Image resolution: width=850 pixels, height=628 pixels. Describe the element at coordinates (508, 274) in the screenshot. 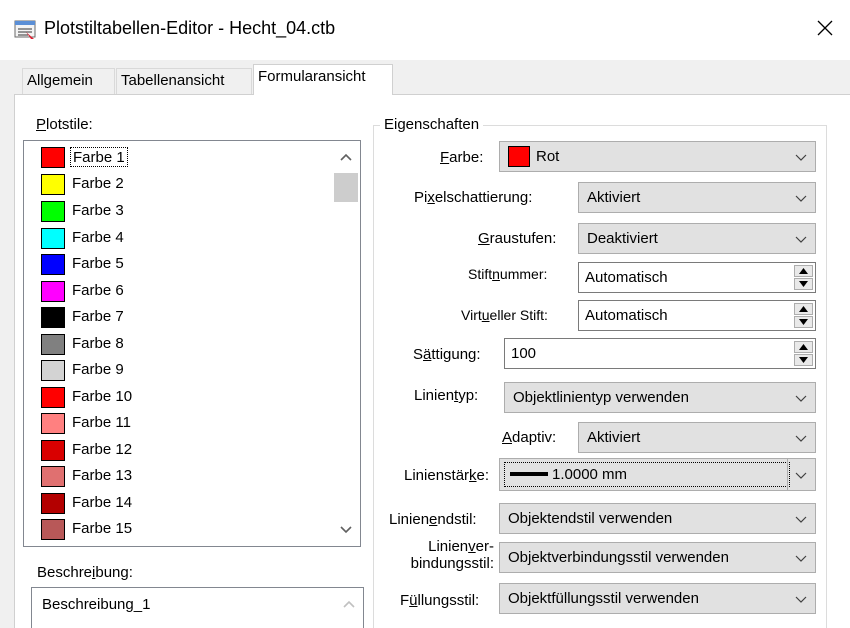

I see `stiftnummer-label: Stiftnummer:` at that location.